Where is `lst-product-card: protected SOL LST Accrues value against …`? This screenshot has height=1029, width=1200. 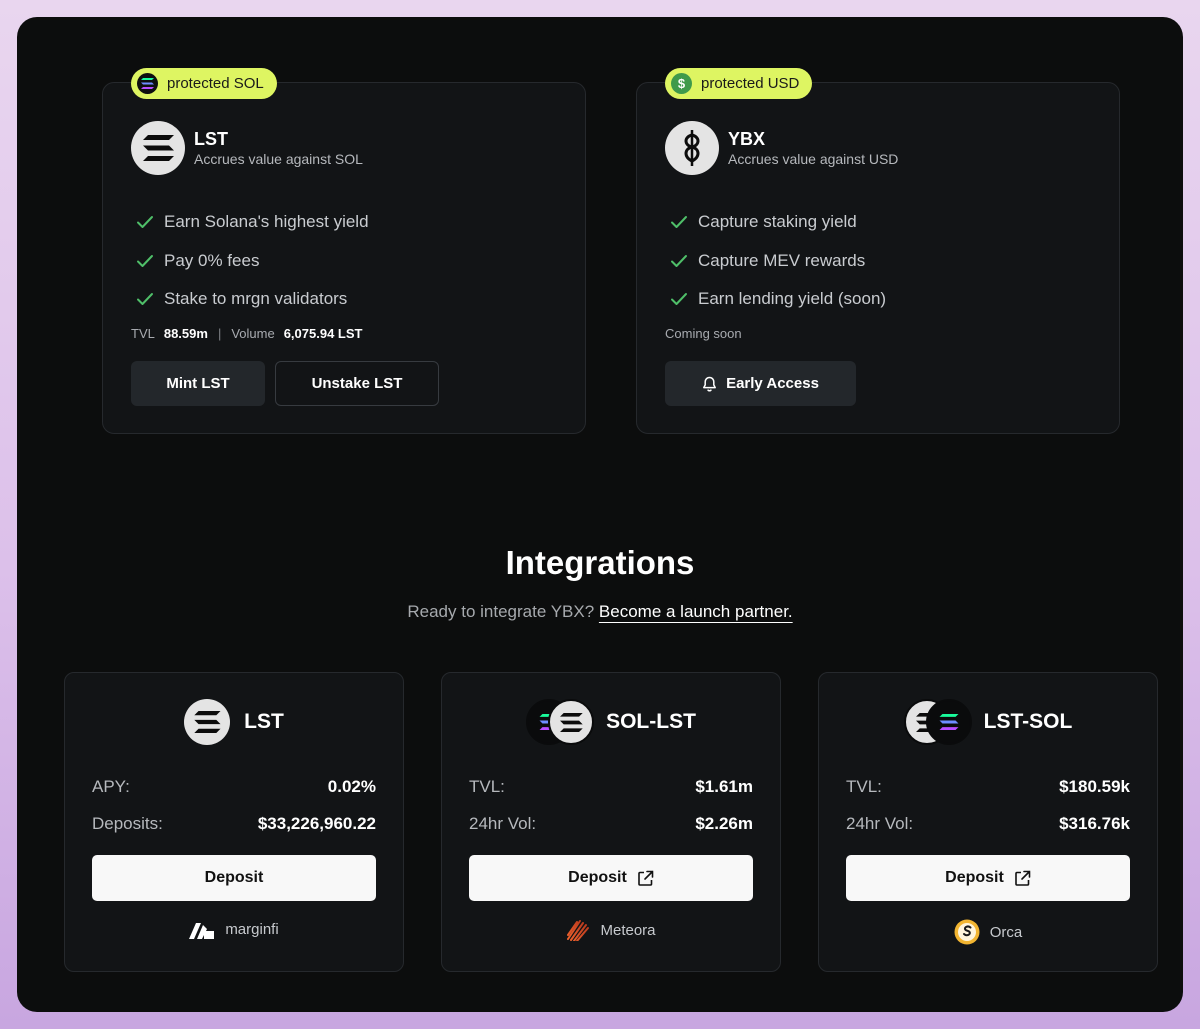 lst-product-card: protected SOL LST Accrues value against … is located at coordinates (344, 251).